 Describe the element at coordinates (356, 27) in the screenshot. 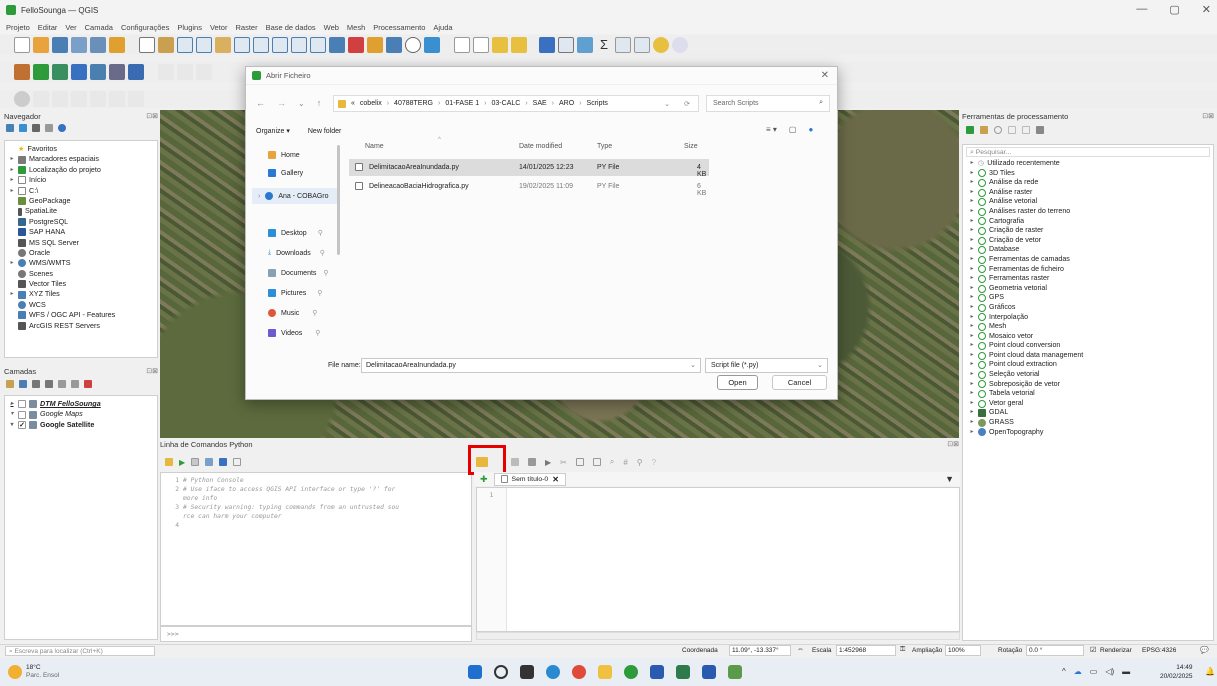

I see `menu-mesh: Mesh` at that location.